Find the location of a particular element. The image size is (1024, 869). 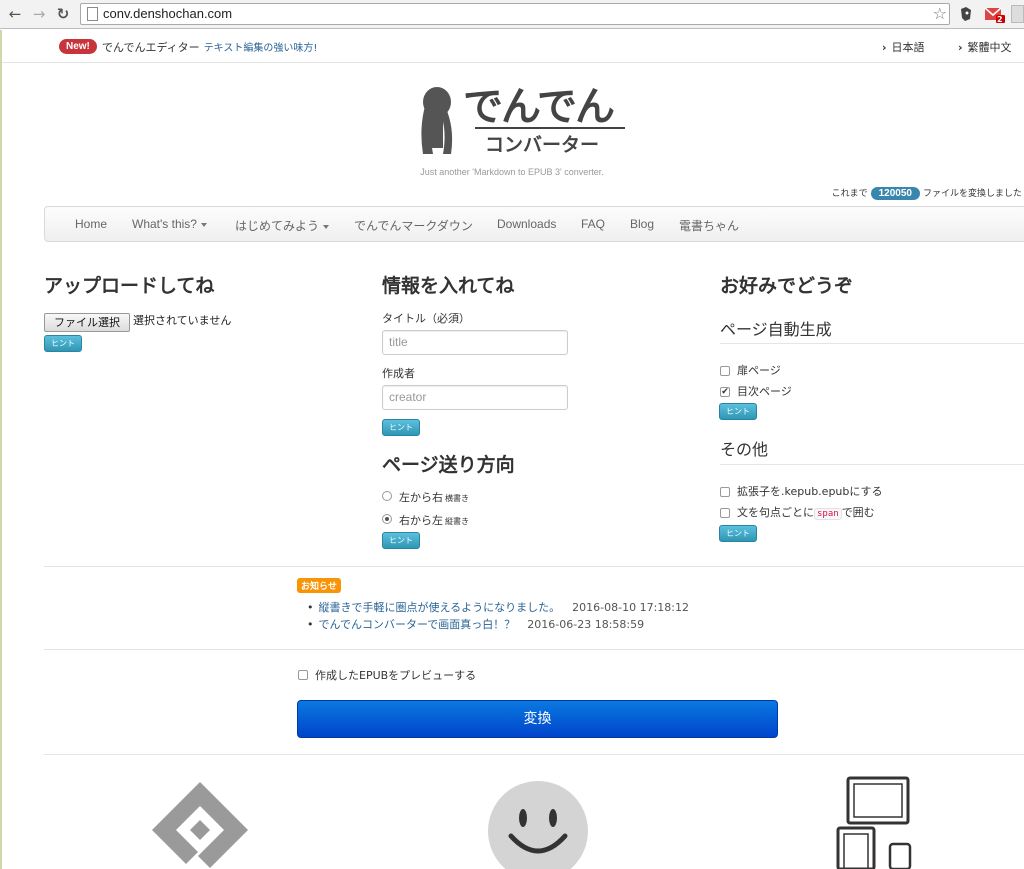

prefs-heading: お好みでどうぞ is located at coordinates (787, 286).